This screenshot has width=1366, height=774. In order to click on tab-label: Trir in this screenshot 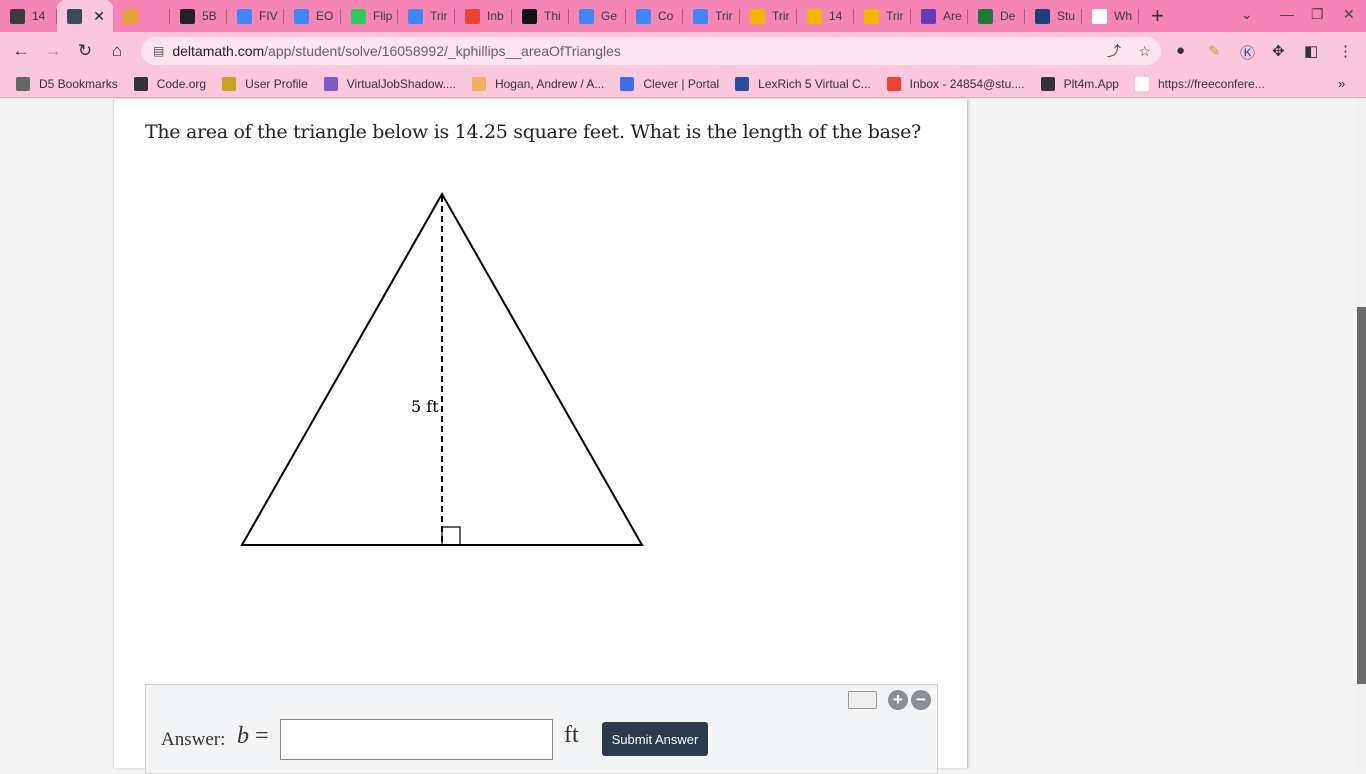, I will do `click(895, 16)`.